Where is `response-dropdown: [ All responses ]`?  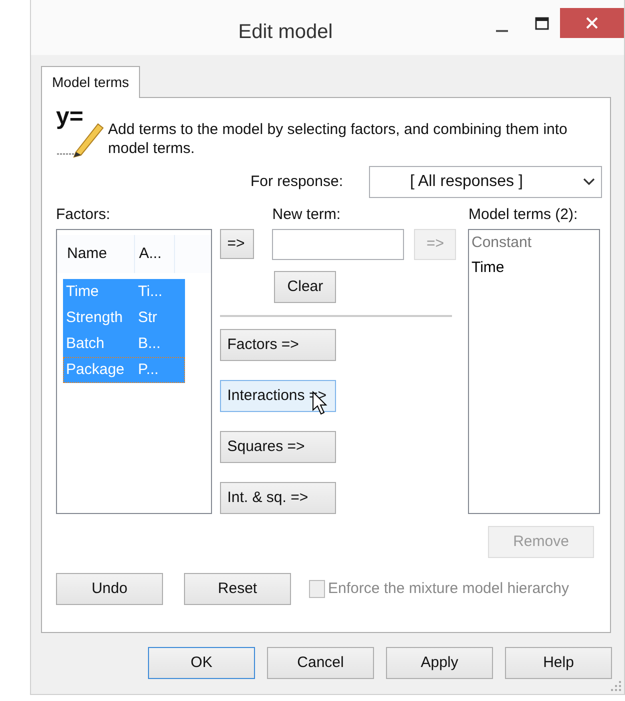
response-dropdown: [ All responses ] is located at coordinates (485, 182).